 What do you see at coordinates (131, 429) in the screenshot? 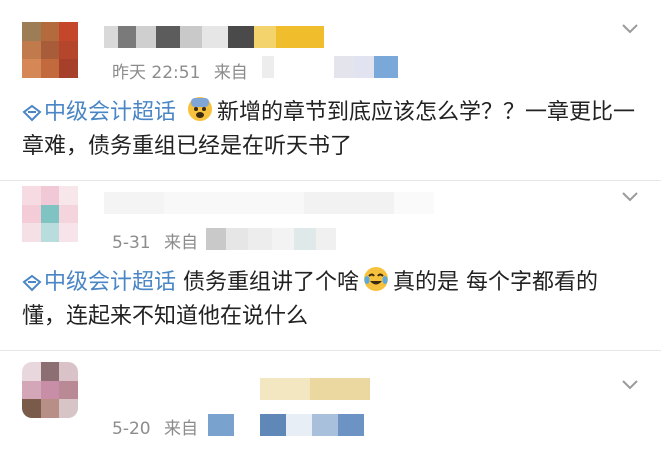
I see `timestamp: 5-20` at bounding box center [131, 429].